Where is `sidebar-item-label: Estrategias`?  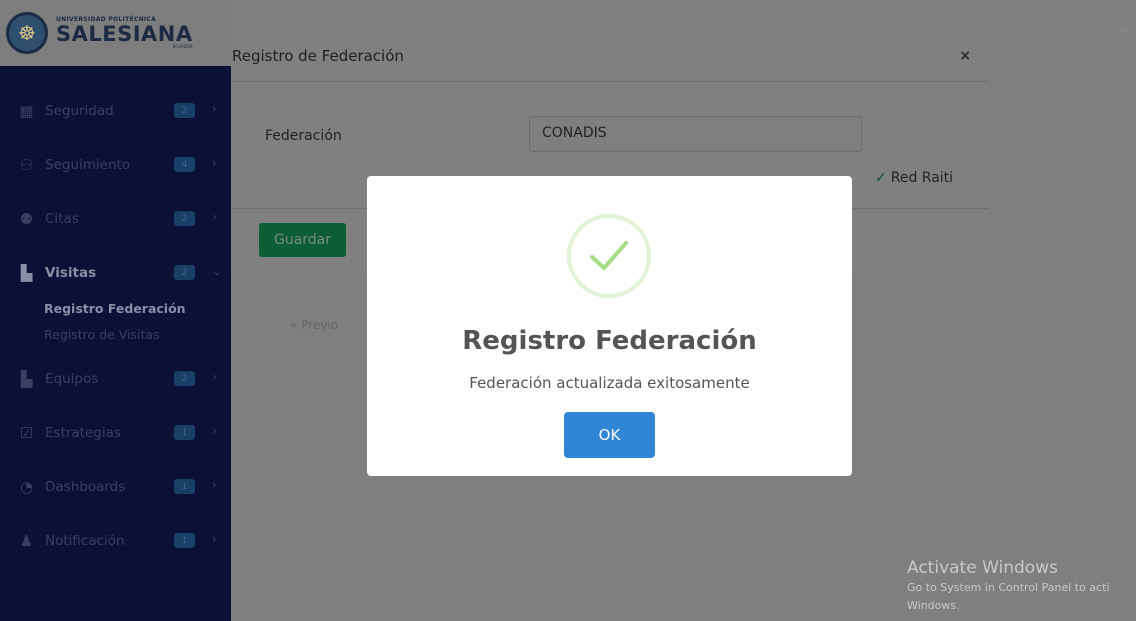
sidebar-item-label: Estrategias is located at coordinates (83, 433).